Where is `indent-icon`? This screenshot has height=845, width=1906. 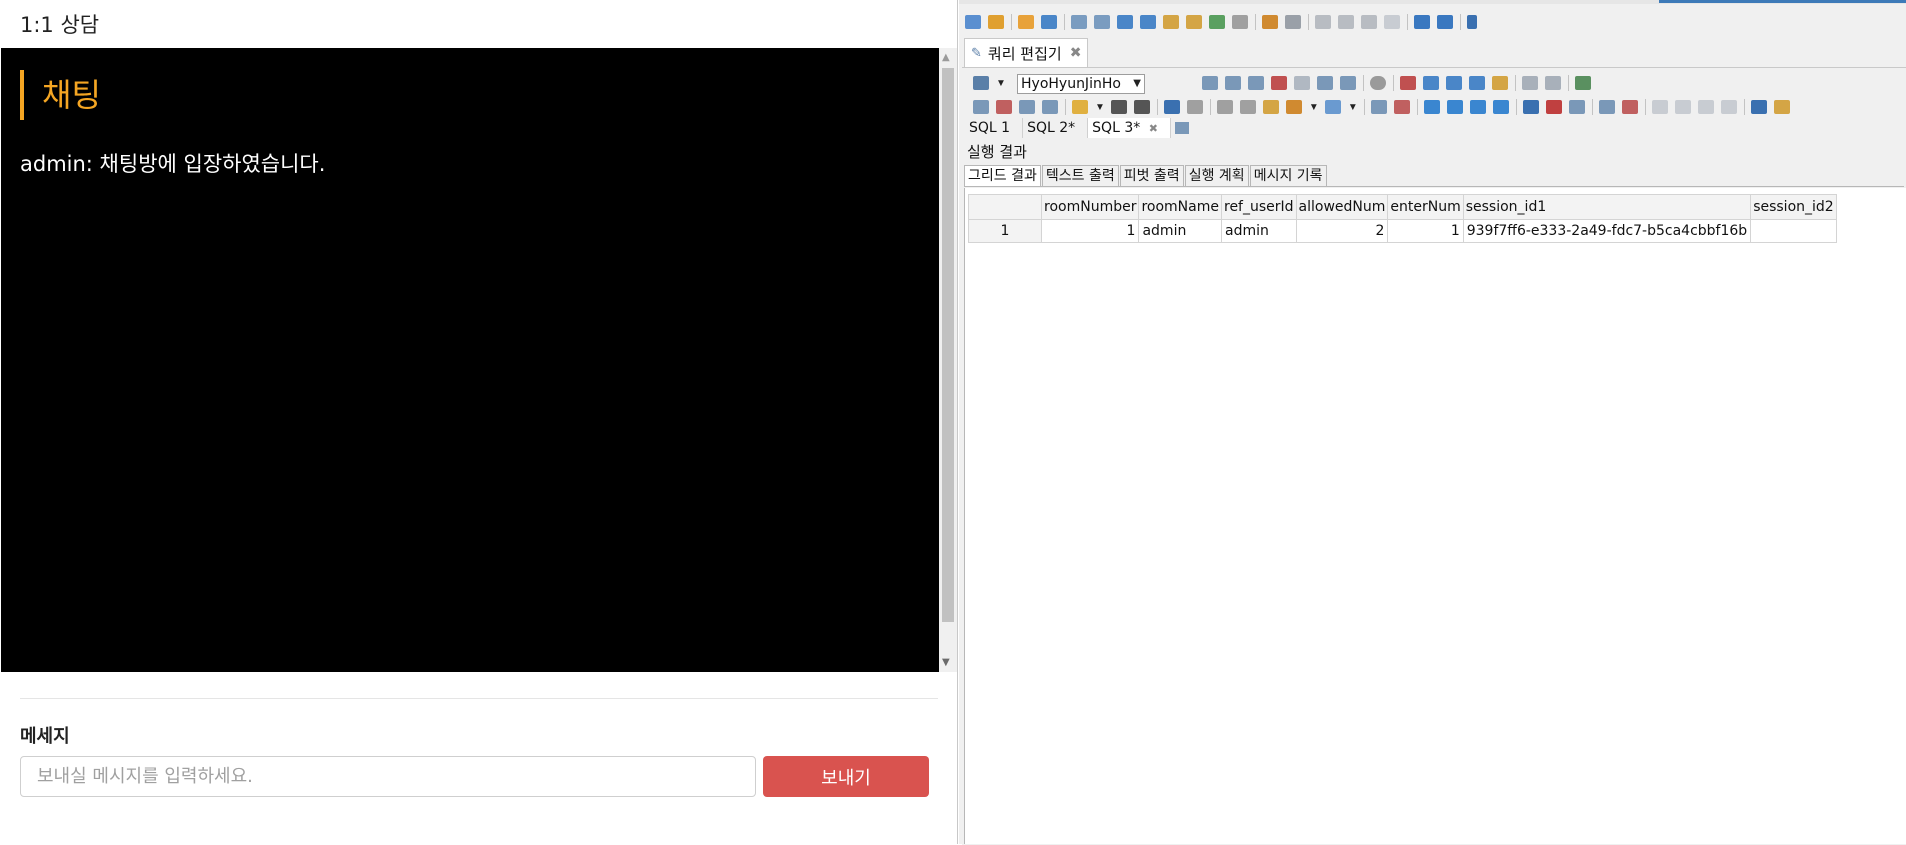
indent-icon is located at coordinates (1758, 107).